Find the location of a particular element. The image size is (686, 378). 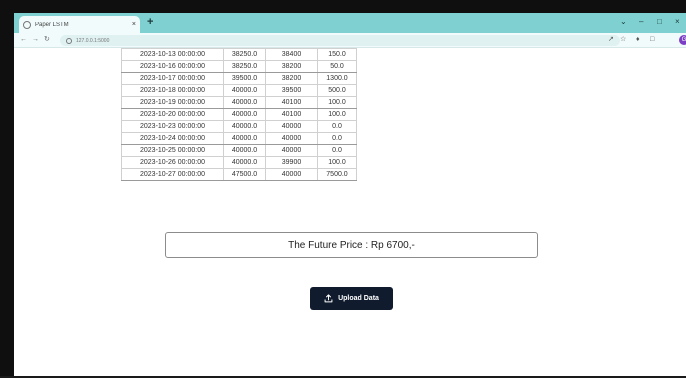

globe-icon is located at coordinates (27, 24).